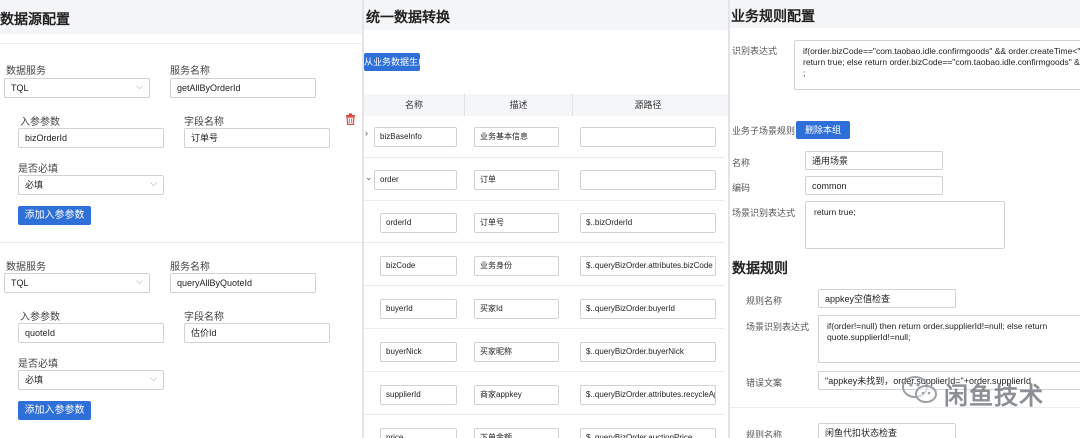 Image resolution: width=1080 pixels, height=438 pixels. Describe the element at coordinates (648, 223) in the screenshot. I see `row-path-input: $..bizOrderId` at that location.